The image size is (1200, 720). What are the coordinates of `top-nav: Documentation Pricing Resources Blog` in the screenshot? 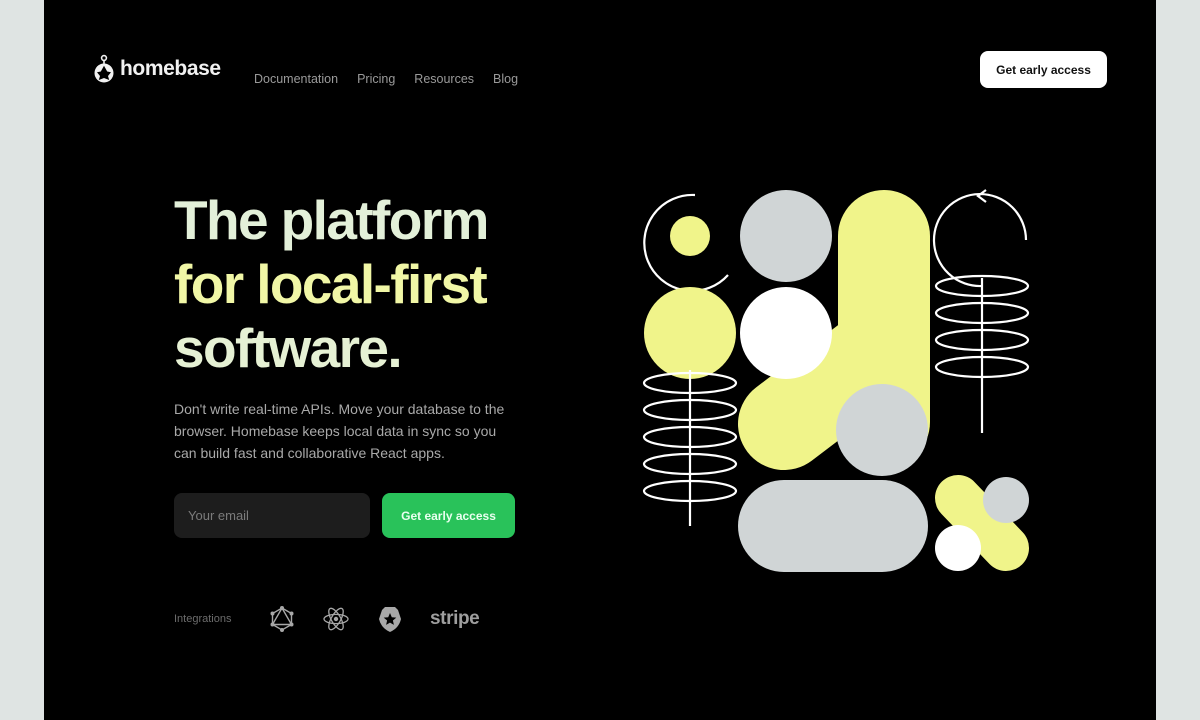 It's located at (386, 79).